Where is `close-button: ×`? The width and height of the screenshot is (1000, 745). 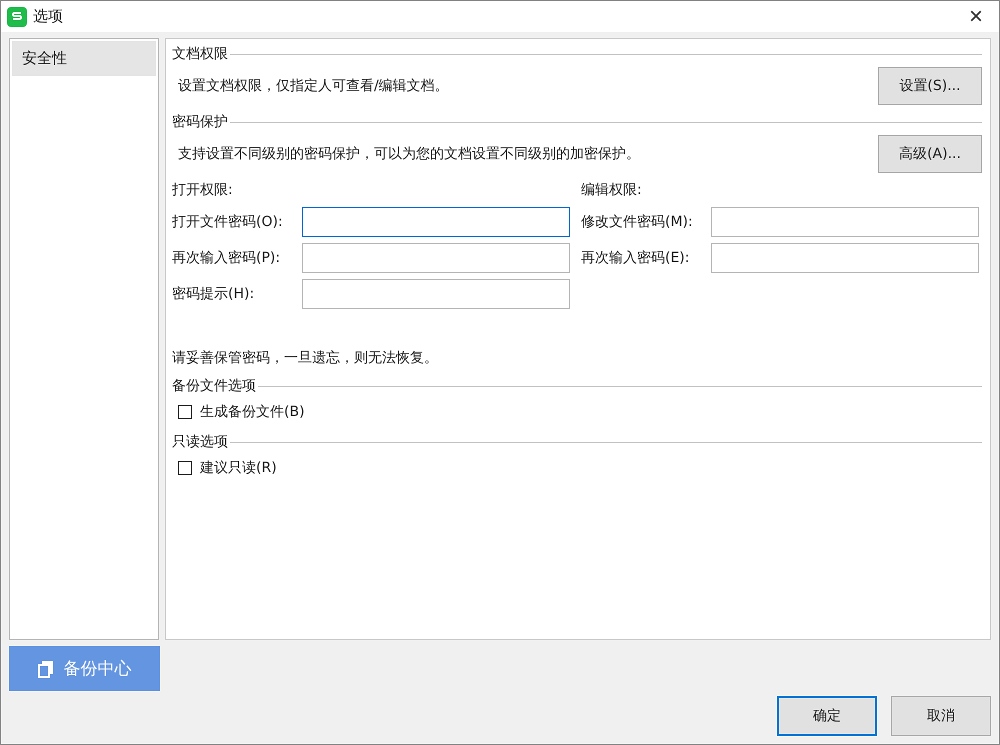 close-button: × is located at coordinates (975, 16).